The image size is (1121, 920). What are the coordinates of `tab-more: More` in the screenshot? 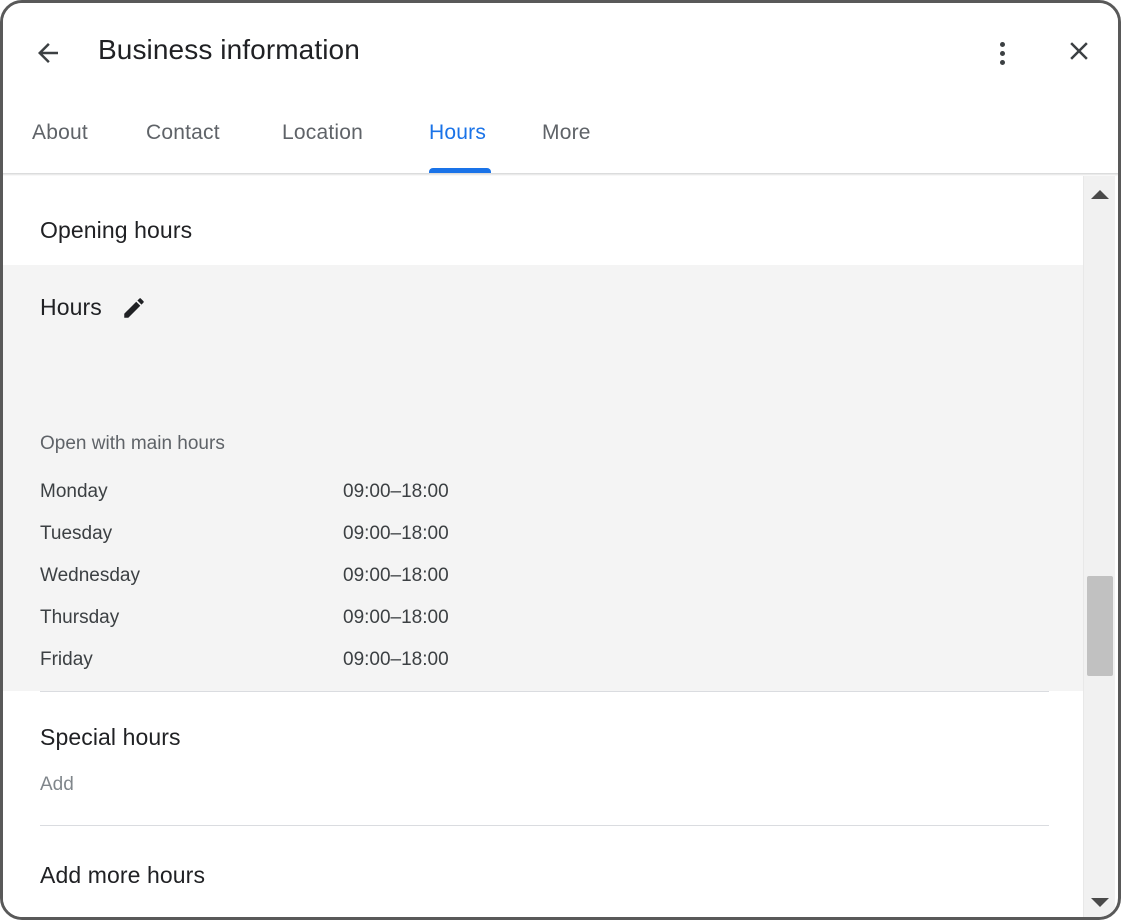 It's located at (571, 136).